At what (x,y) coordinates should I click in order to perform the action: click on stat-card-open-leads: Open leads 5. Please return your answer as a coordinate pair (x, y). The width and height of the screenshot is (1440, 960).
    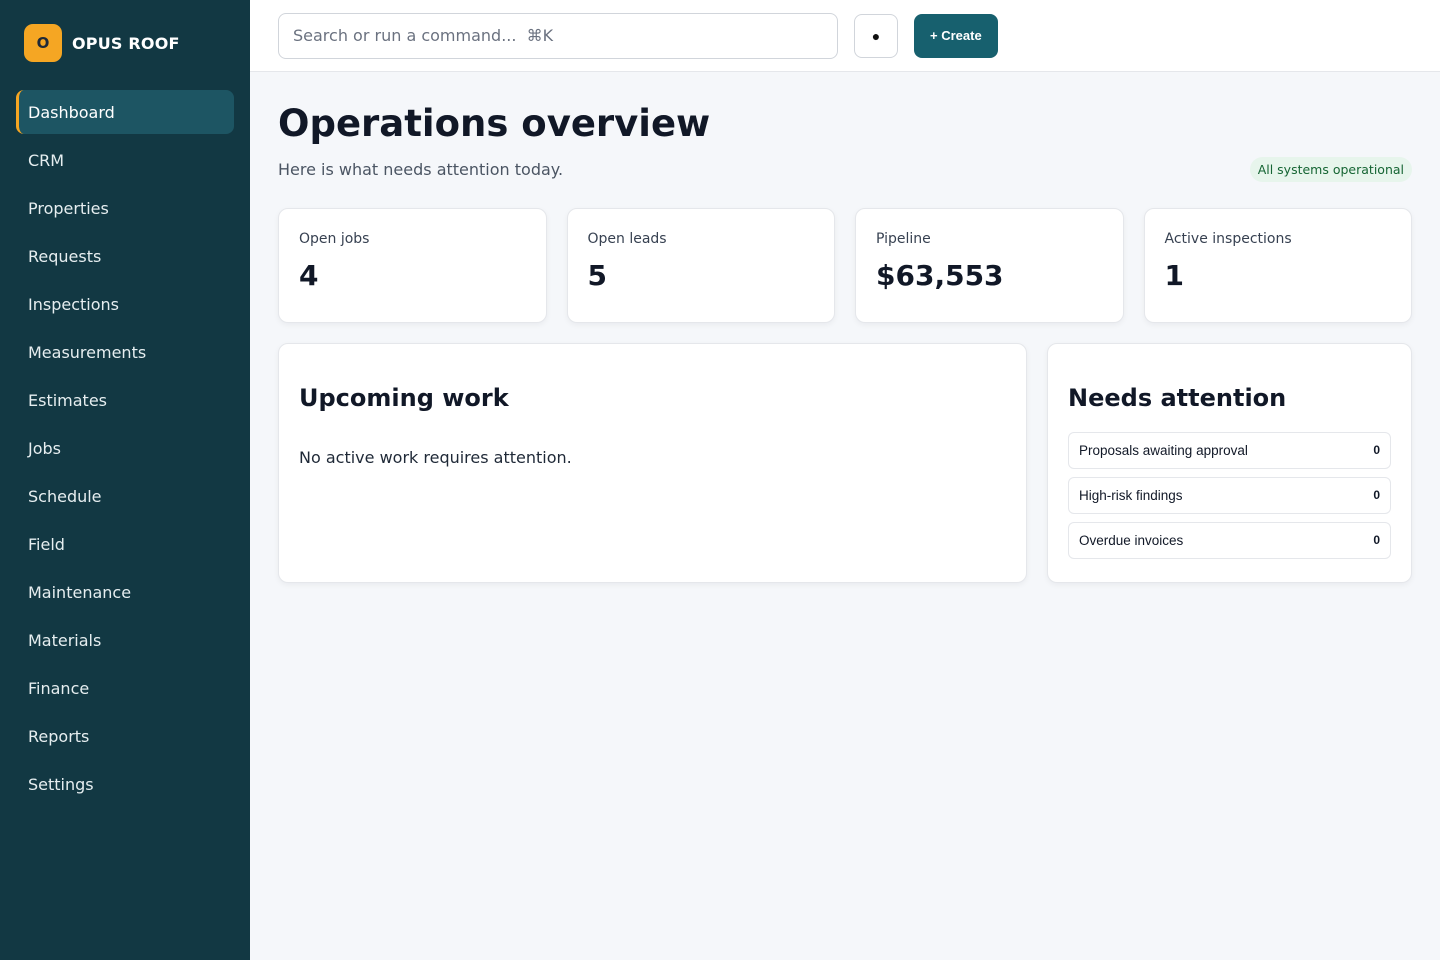
    Looking at the image, I should click on (700, 265).